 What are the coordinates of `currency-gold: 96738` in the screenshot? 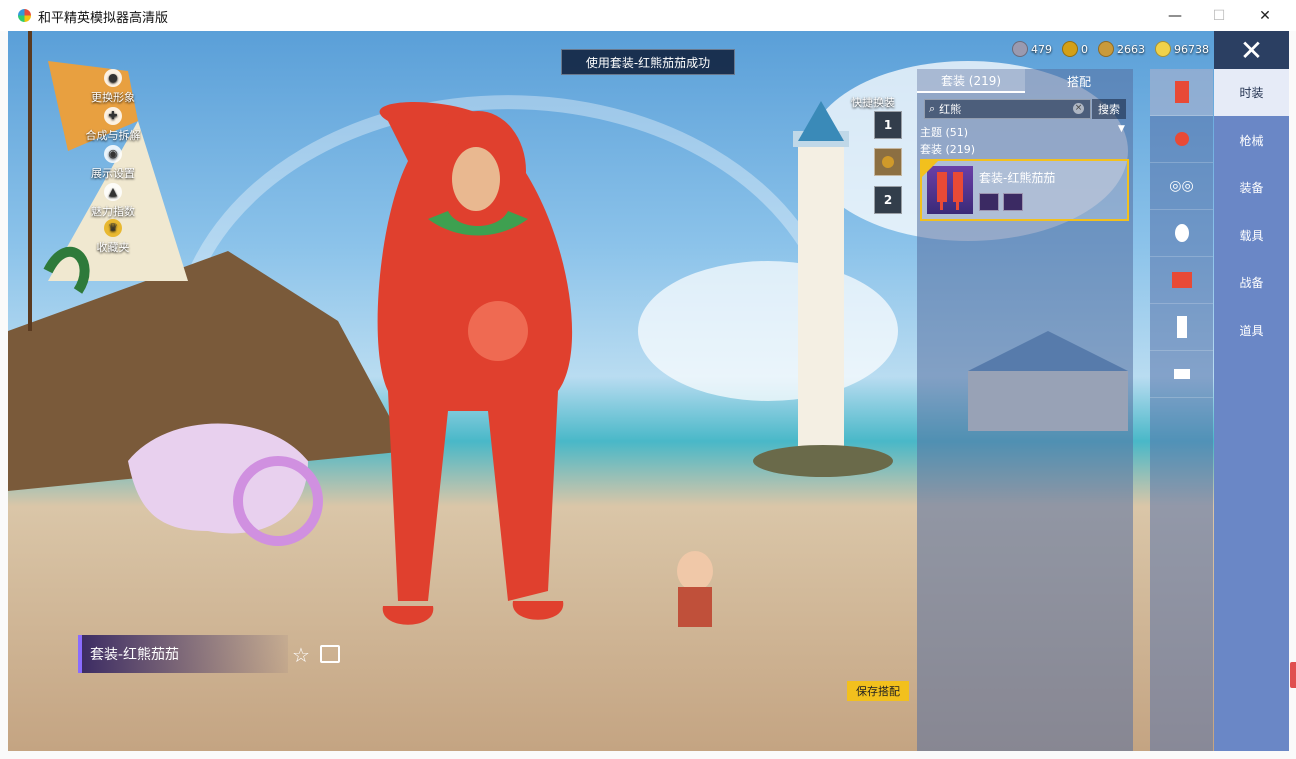 It's located at (1182, 49).